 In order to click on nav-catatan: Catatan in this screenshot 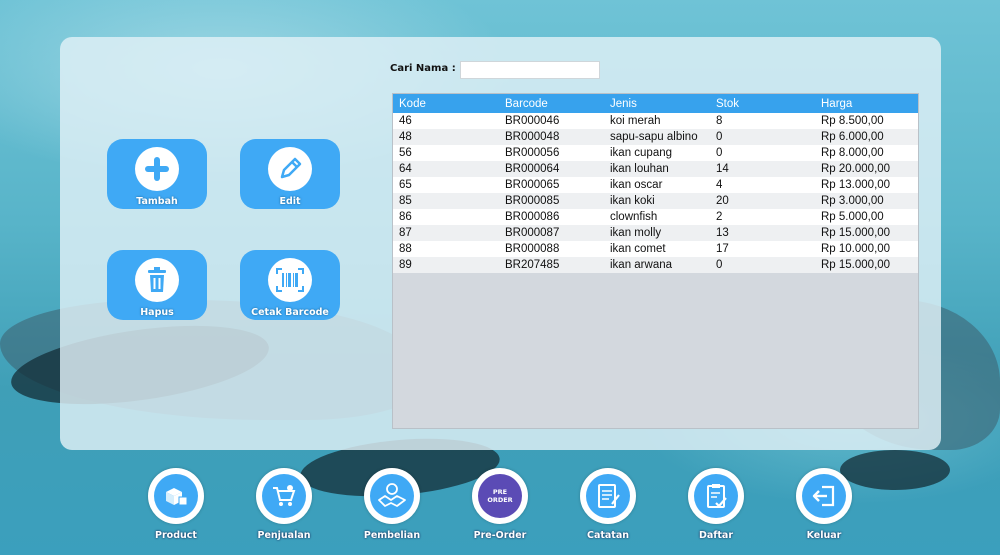, I will do `click(608, 508)`.